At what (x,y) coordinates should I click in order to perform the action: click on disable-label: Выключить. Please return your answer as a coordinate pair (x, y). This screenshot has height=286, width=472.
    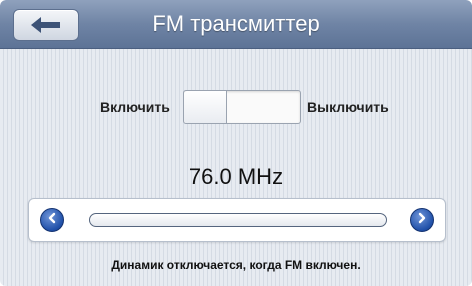
    Looking at the image, I should click on (348, 107).